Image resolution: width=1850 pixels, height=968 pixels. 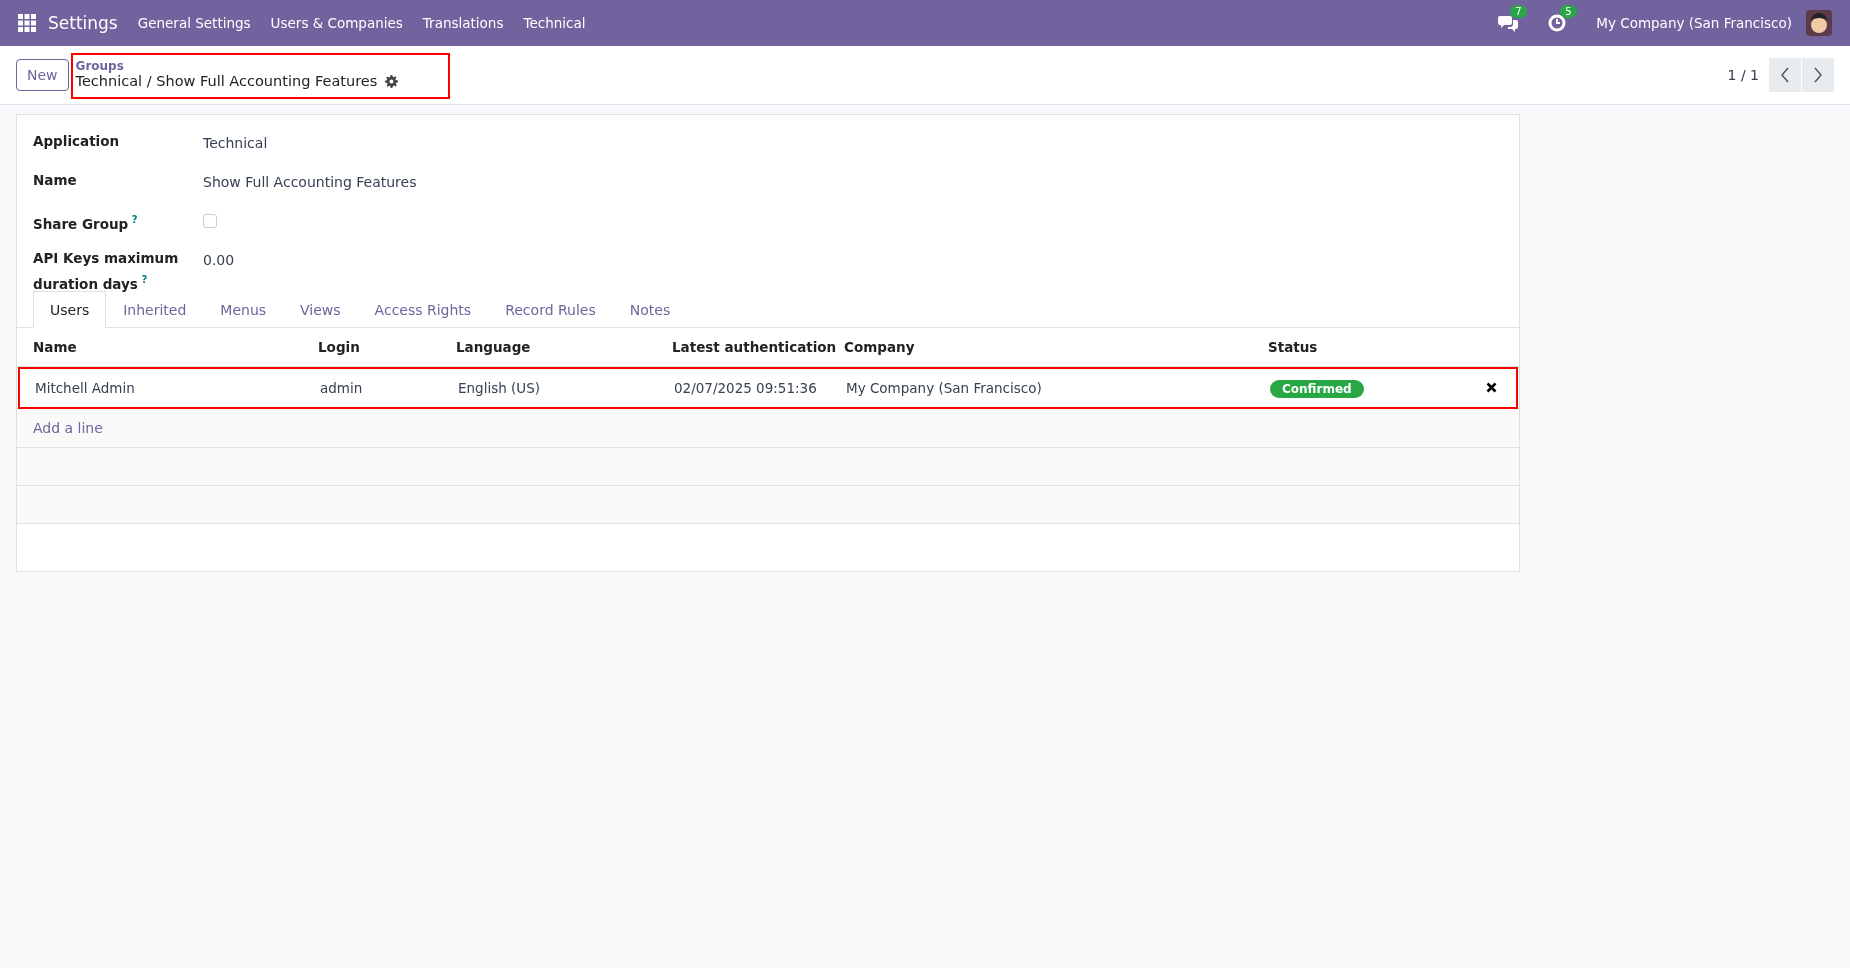 I want to click on table-cell-text: 02/07/2025 09:51:36, so click(x=746, y=387).